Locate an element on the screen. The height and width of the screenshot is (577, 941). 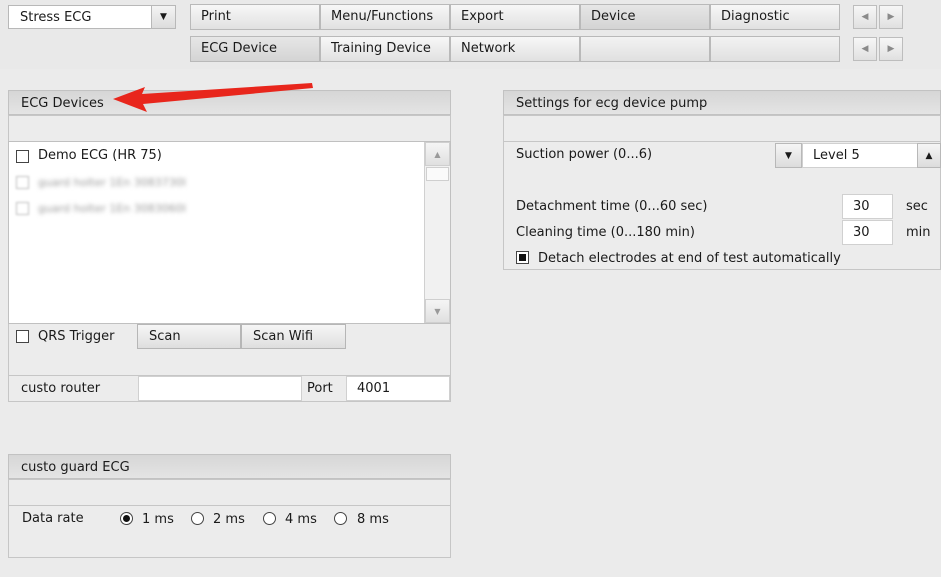
tab-print: Print is located at coordinates (255, 17).